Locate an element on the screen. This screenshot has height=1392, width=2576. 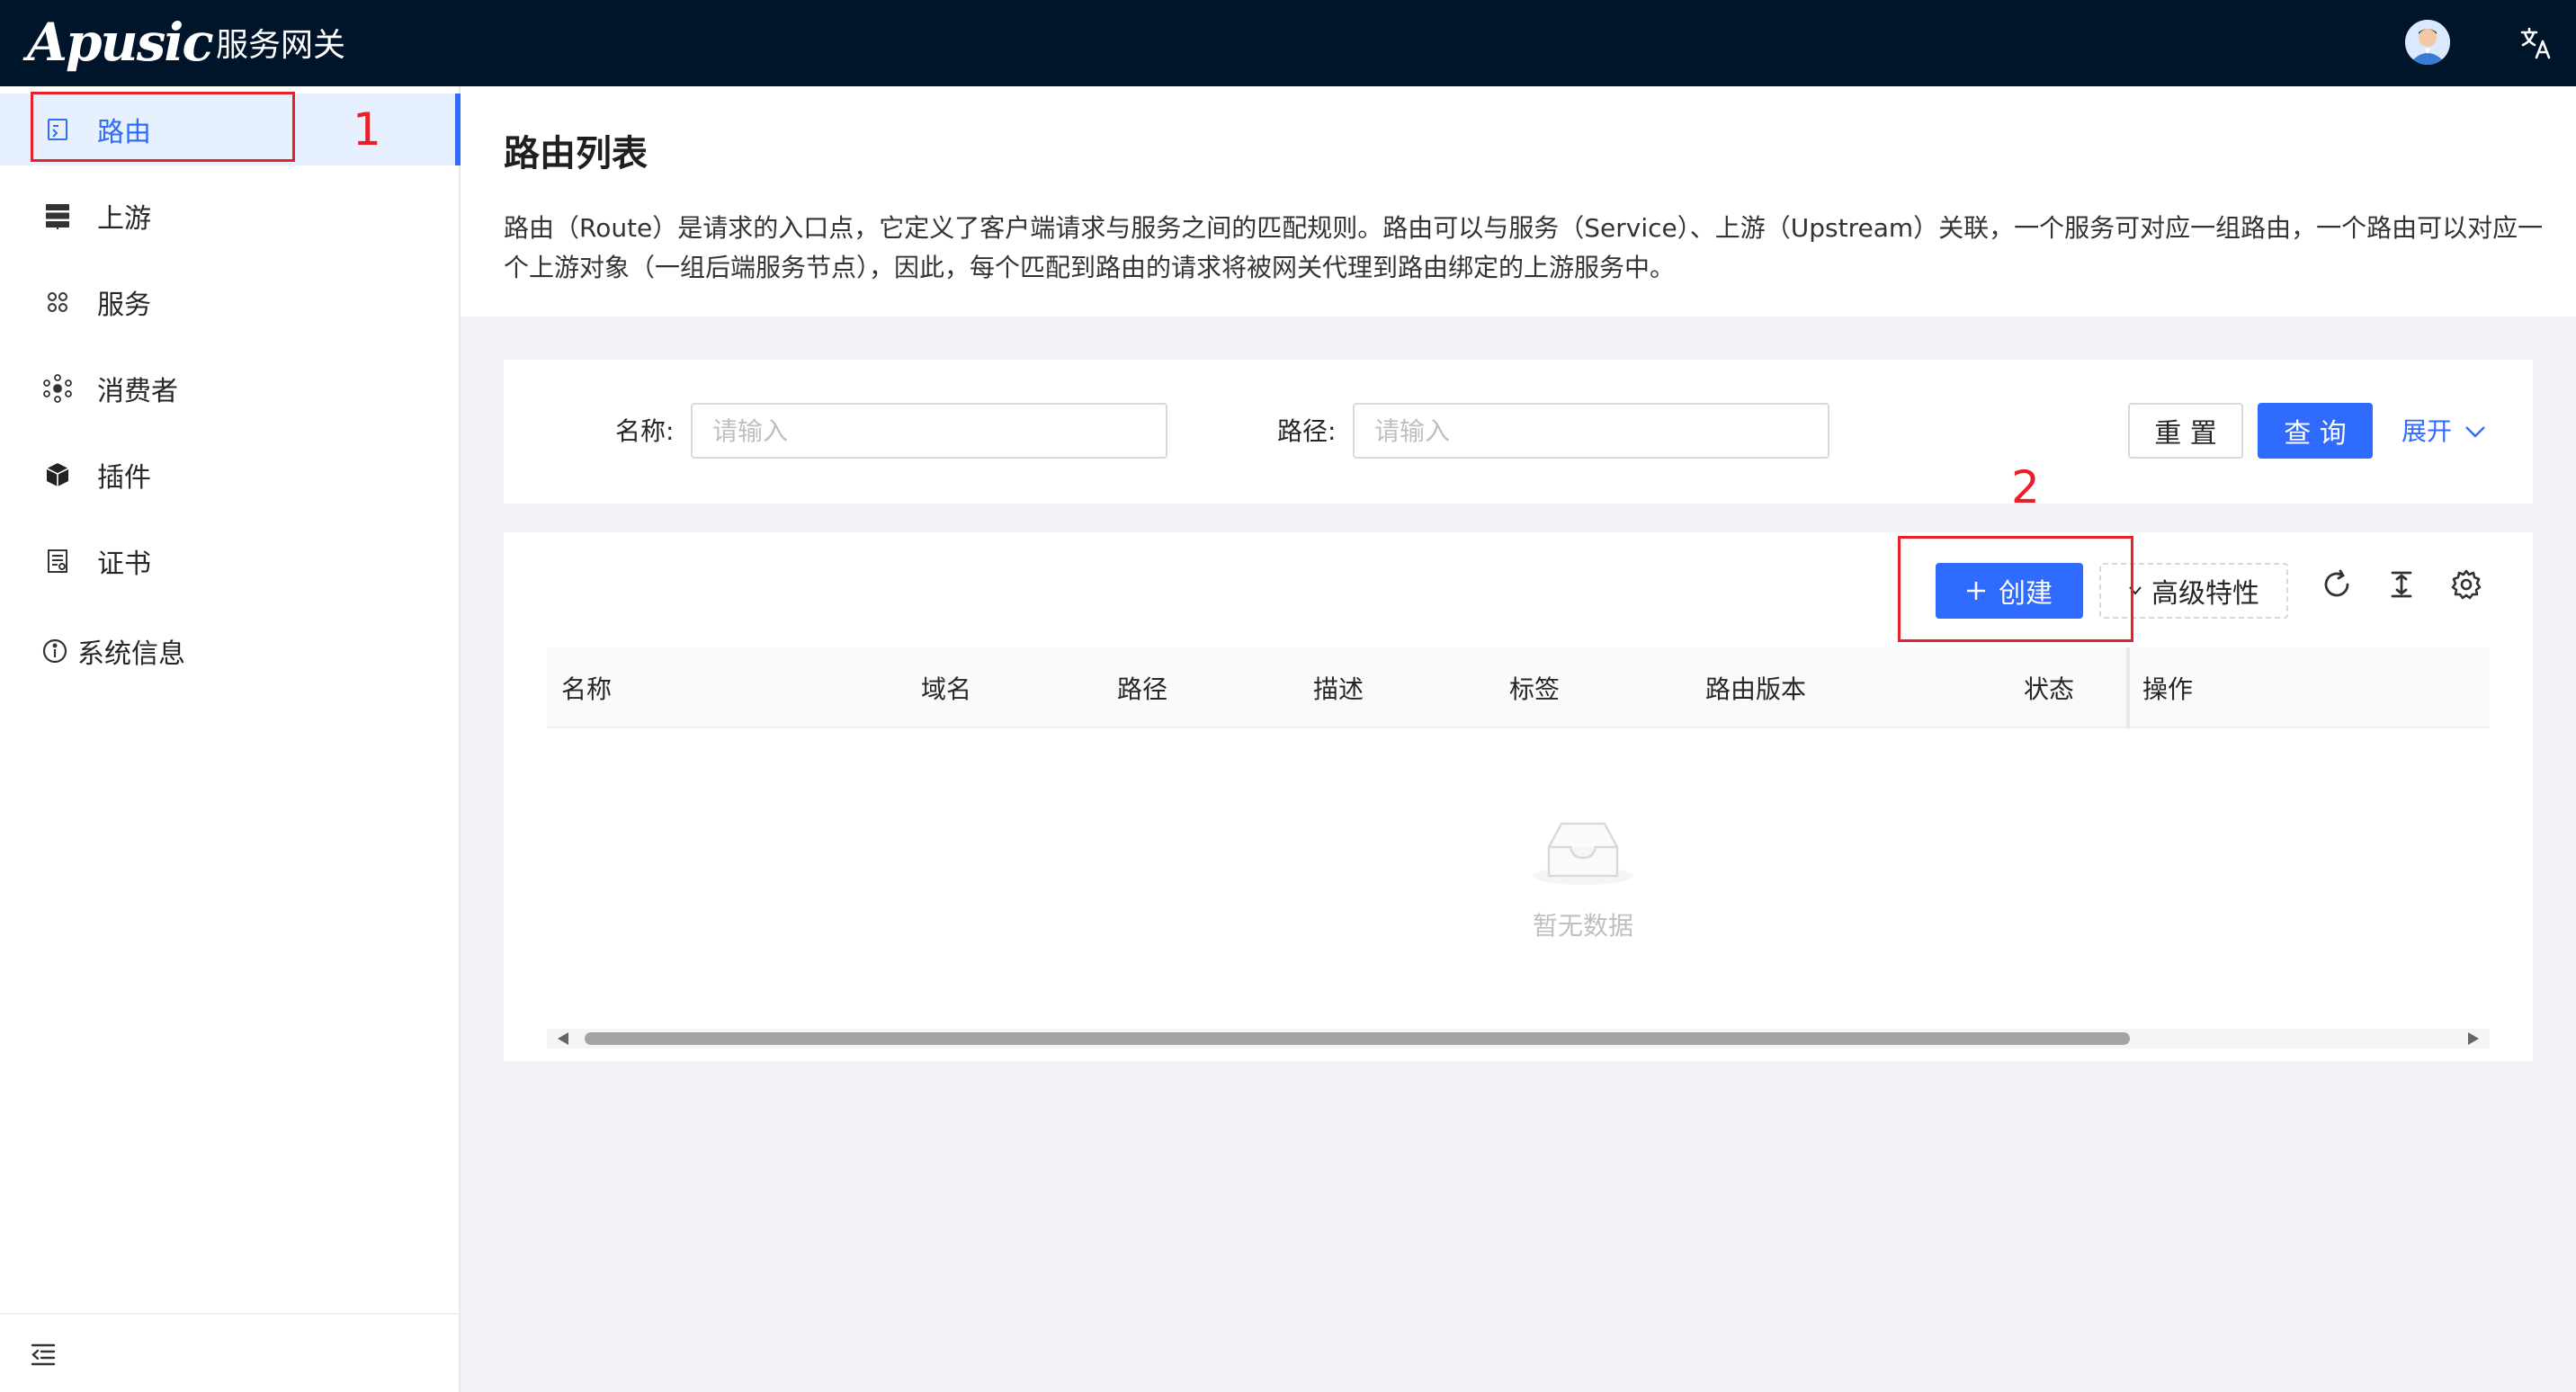
column-header-route-version: 路由版本 is located at coordinates (1755, 687).